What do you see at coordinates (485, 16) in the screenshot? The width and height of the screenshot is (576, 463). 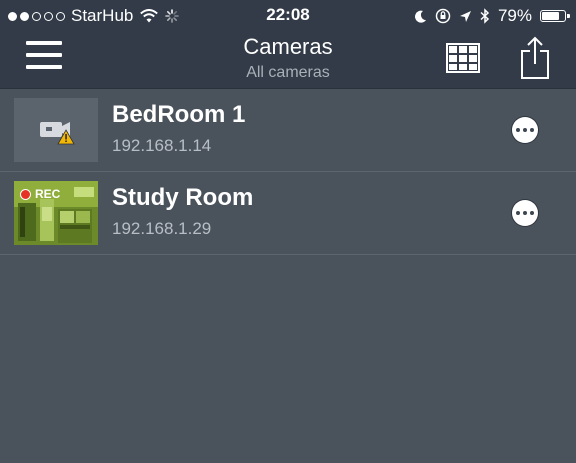 I see `bluetooth-icon` at bounding box center [485, 16].